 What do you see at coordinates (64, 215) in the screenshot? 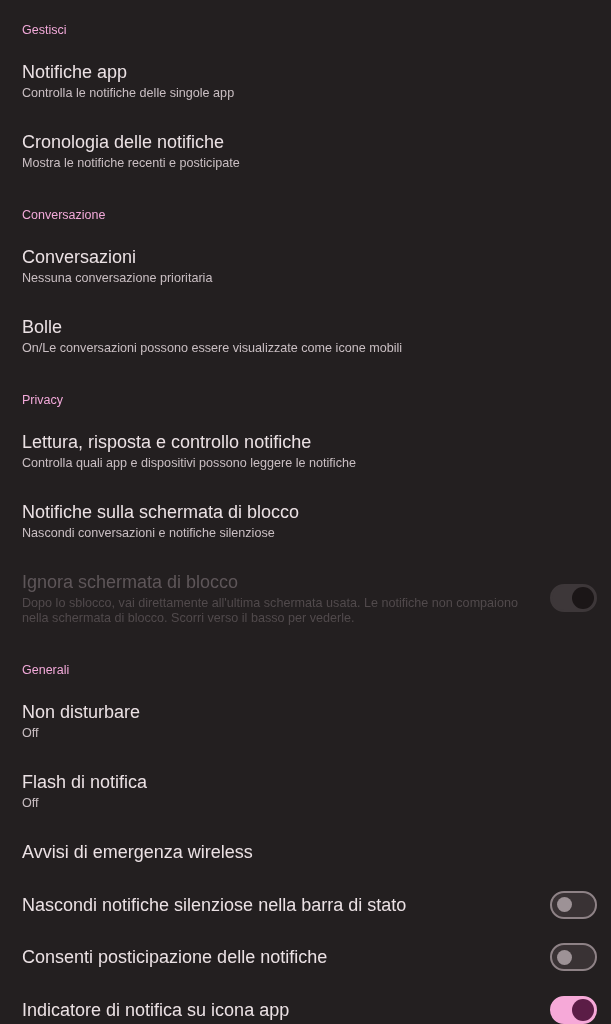
I see `section-header: Conversazione` at bounding box center [64, 215].